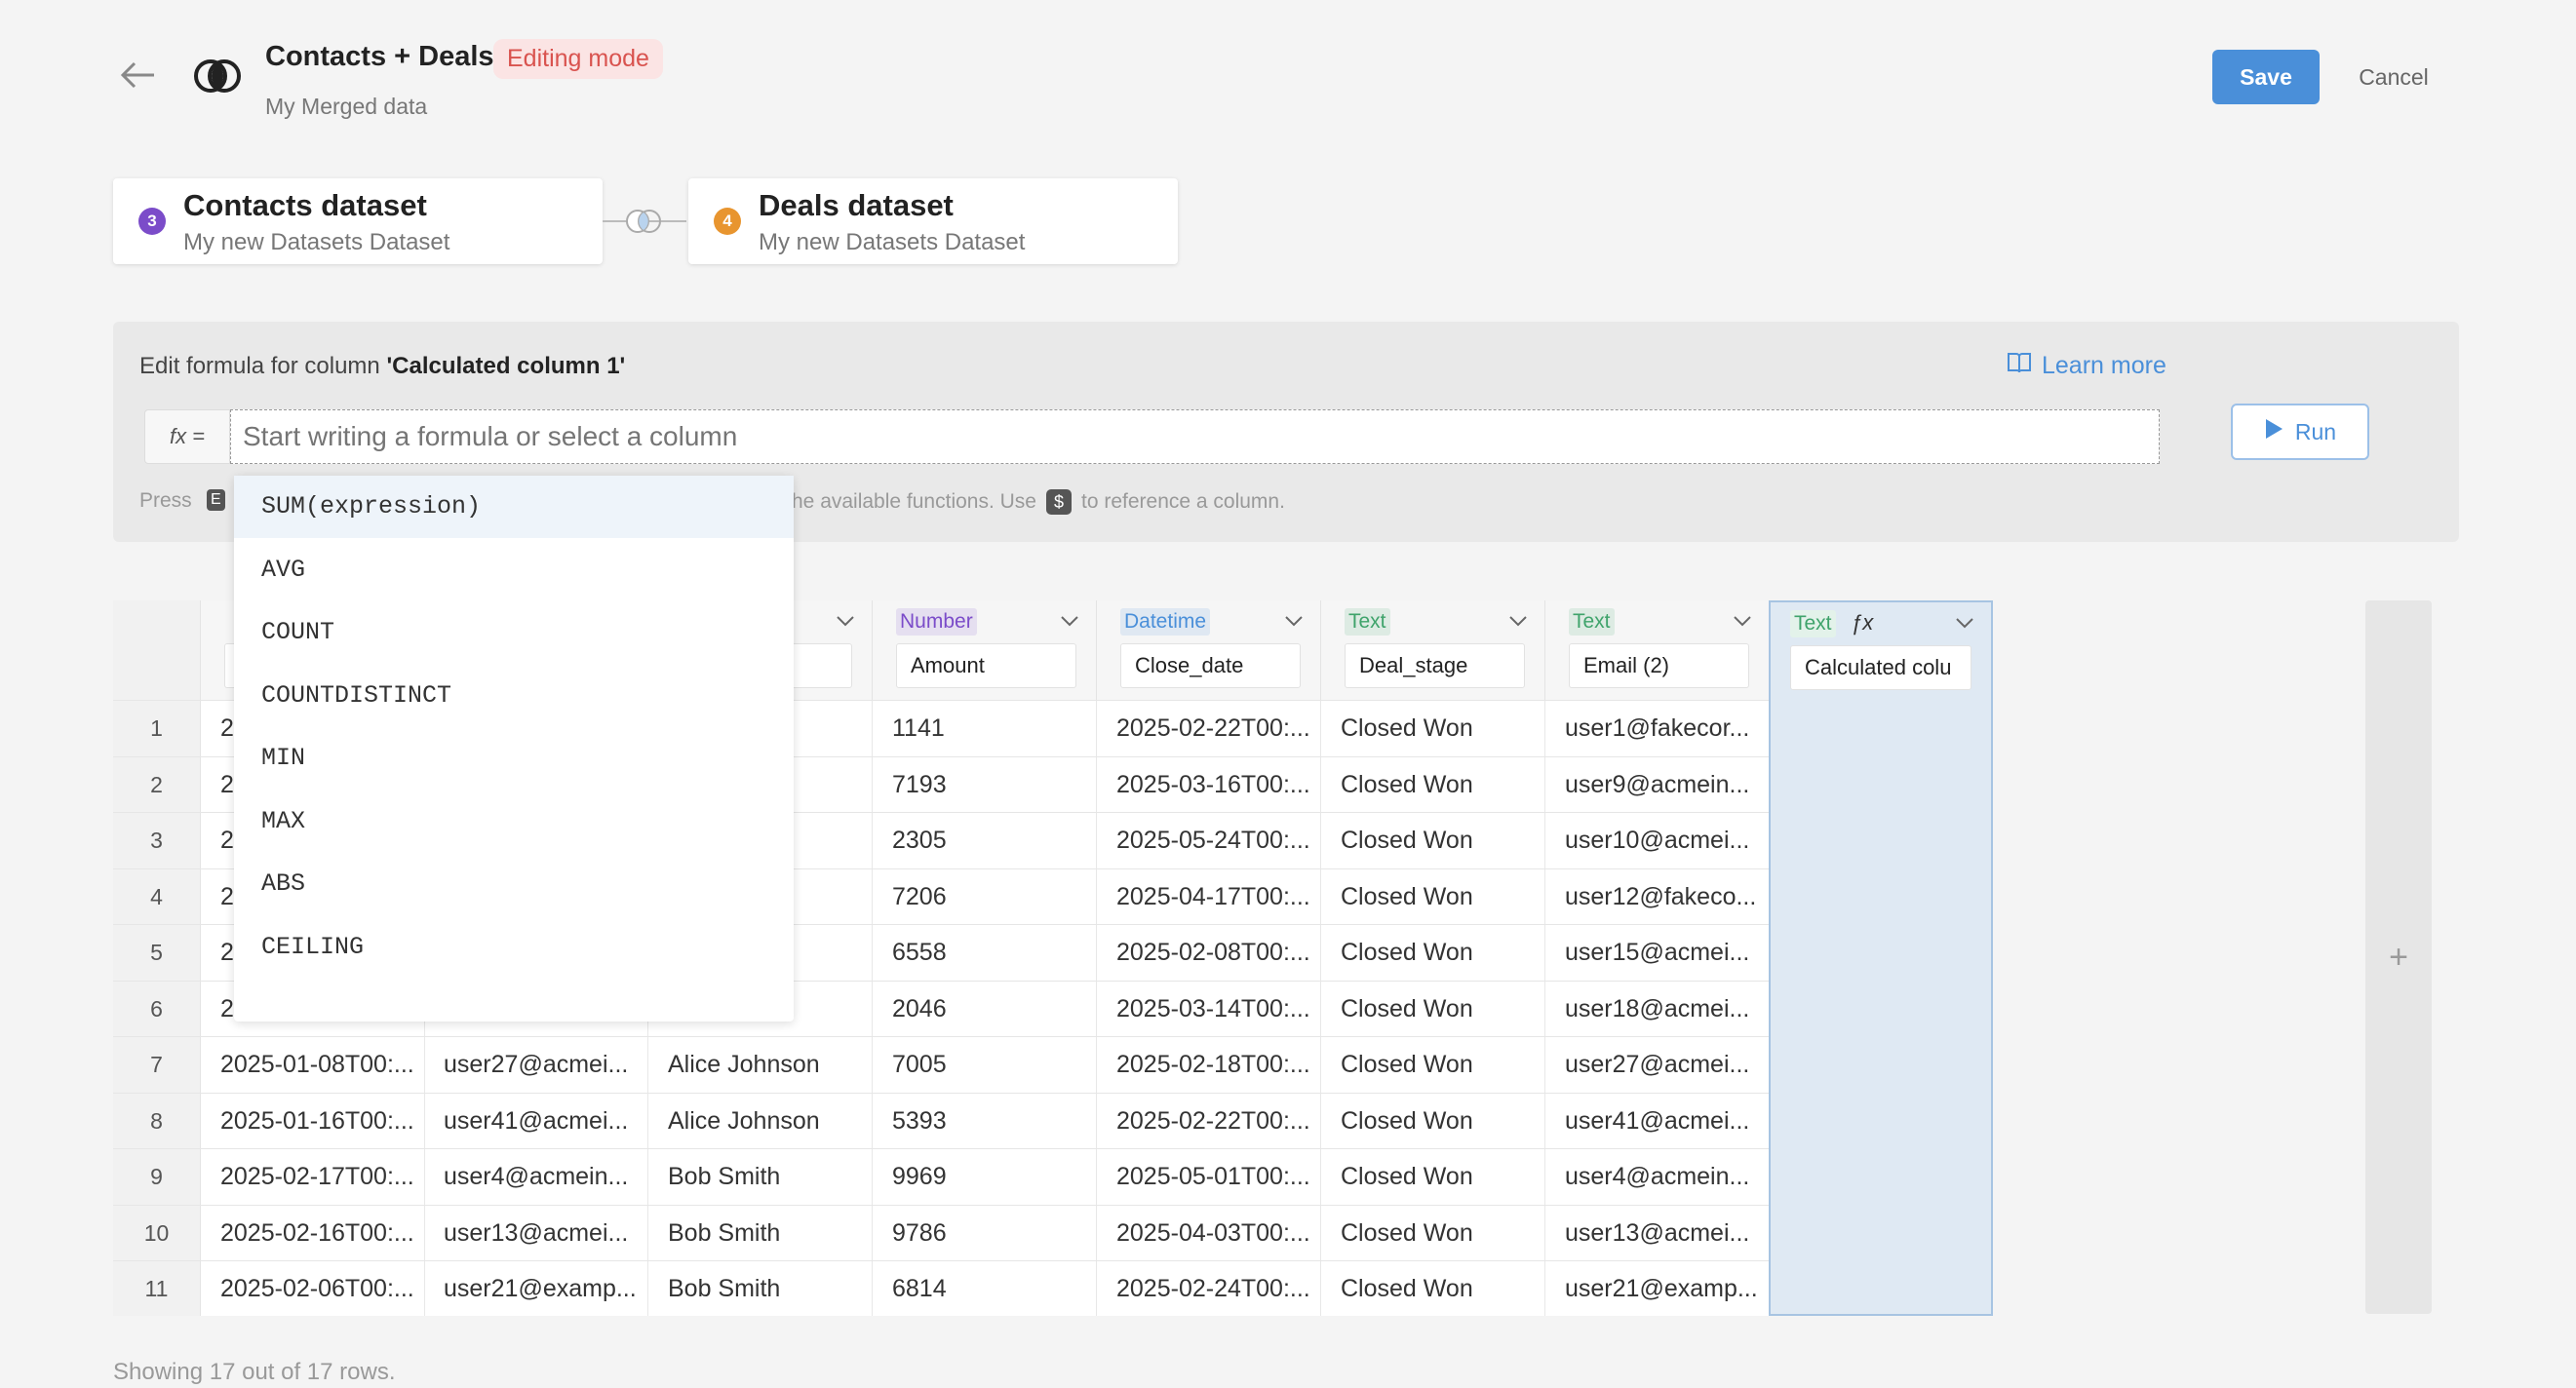 Image resolution: width=2576 pixels, height=1388 pixels. Describe the element at coordinates (985, 840) in the screenshot. I see `table-cell: 2305` at that location.